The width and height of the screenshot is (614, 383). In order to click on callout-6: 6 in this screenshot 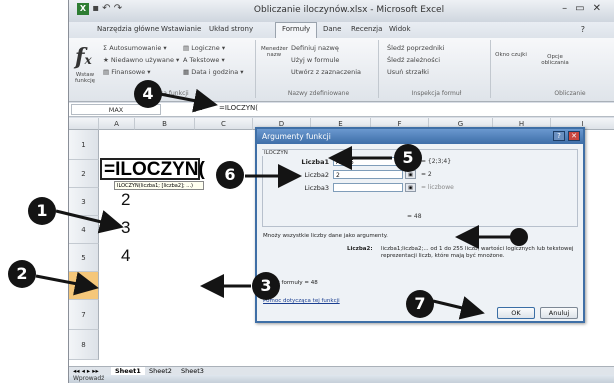, I will do `click(230, 175)`.